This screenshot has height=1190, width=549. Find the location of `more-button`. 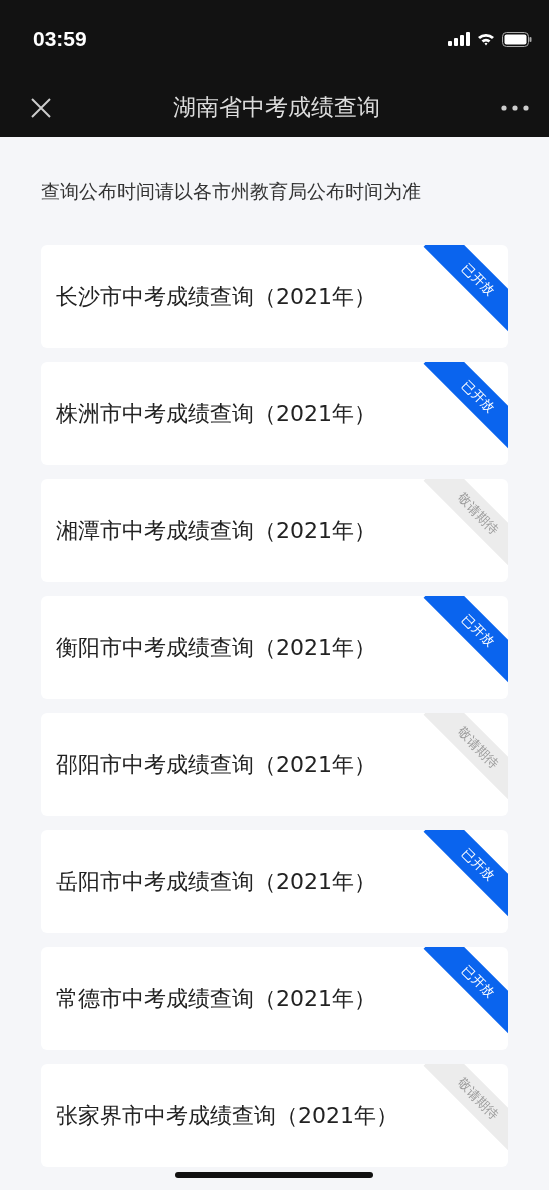

more-button is located at coordinates (515, 107).